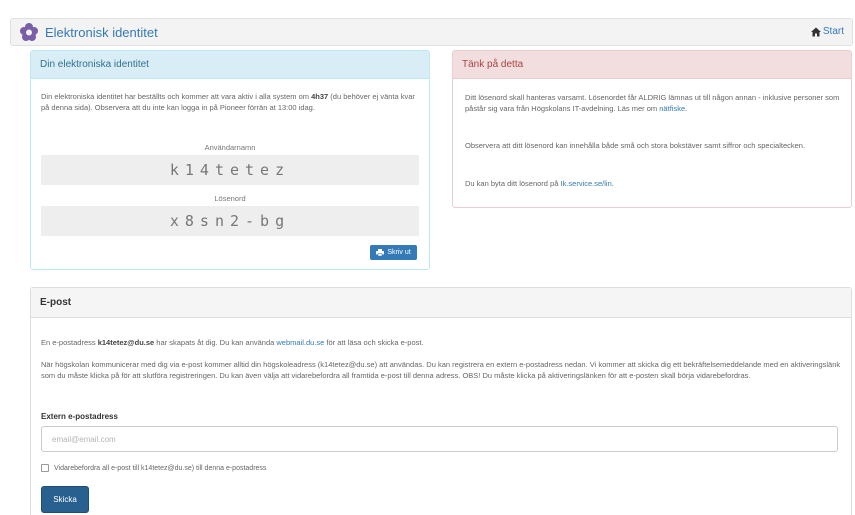 The image size is (855, 515). I want to click on password-value: x8sn2-bg, so click(230, 221).